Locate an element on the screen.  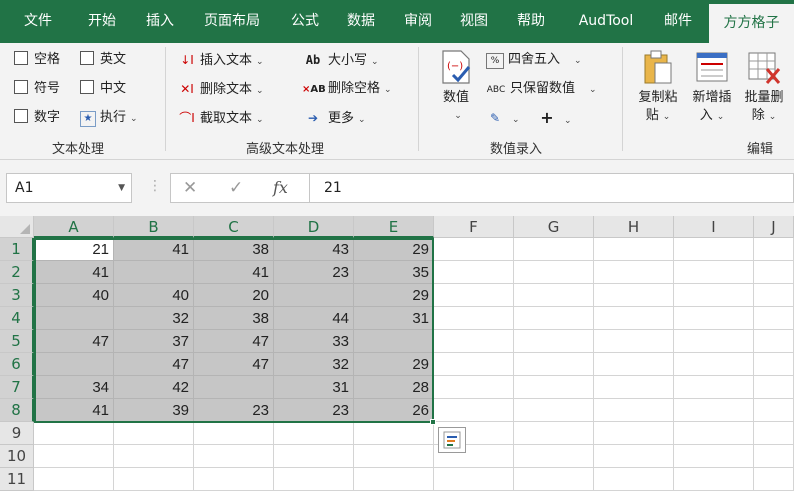
column-header-a: A is located at coordinates (74, 227).